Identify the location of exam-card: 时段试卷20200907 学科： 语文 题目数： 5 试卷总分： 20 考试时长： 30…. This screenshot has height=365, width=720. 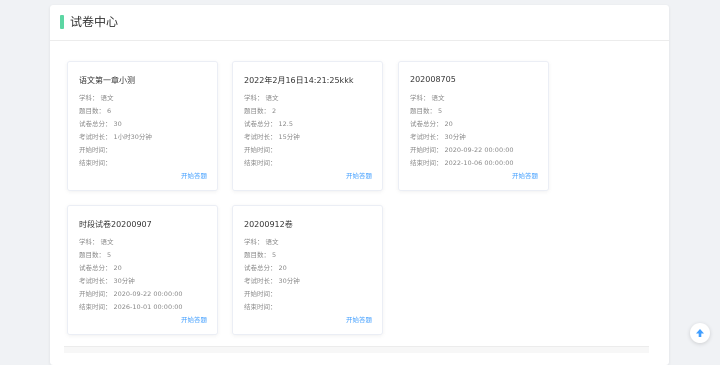
(142, 270).